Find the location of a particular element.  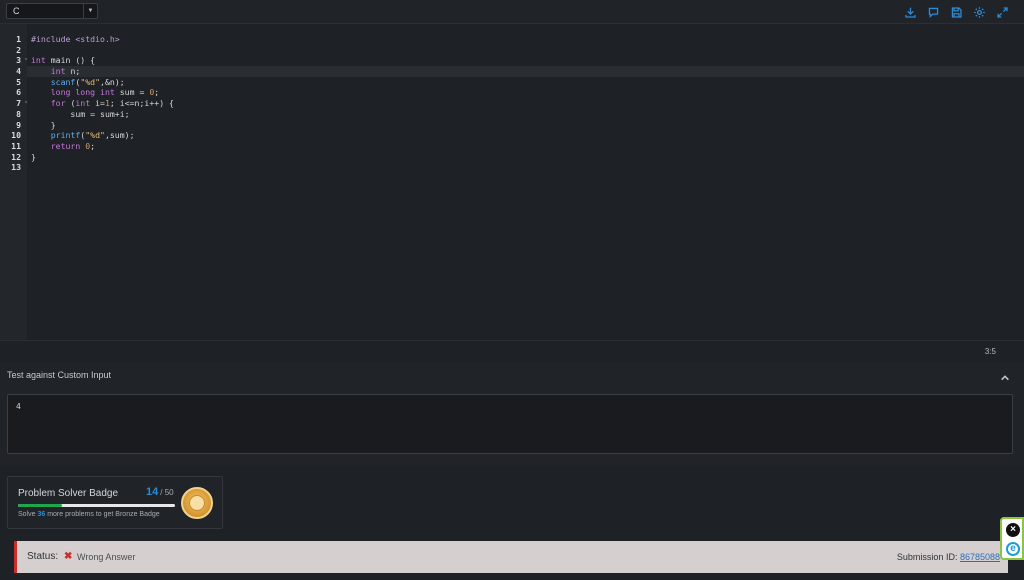

badge-count: 14 is located at coordinates (152, 492).